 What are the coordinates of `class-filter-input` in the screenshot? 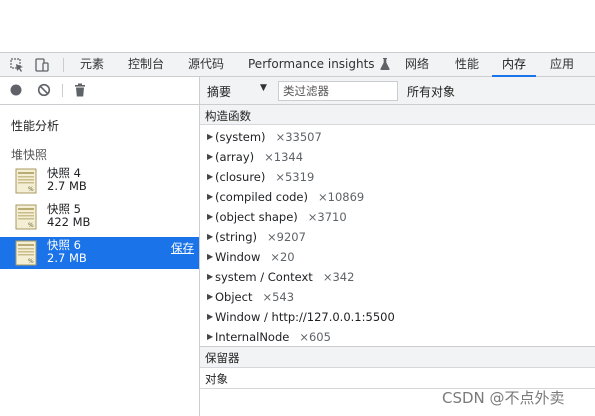 It's located at (338, 91).